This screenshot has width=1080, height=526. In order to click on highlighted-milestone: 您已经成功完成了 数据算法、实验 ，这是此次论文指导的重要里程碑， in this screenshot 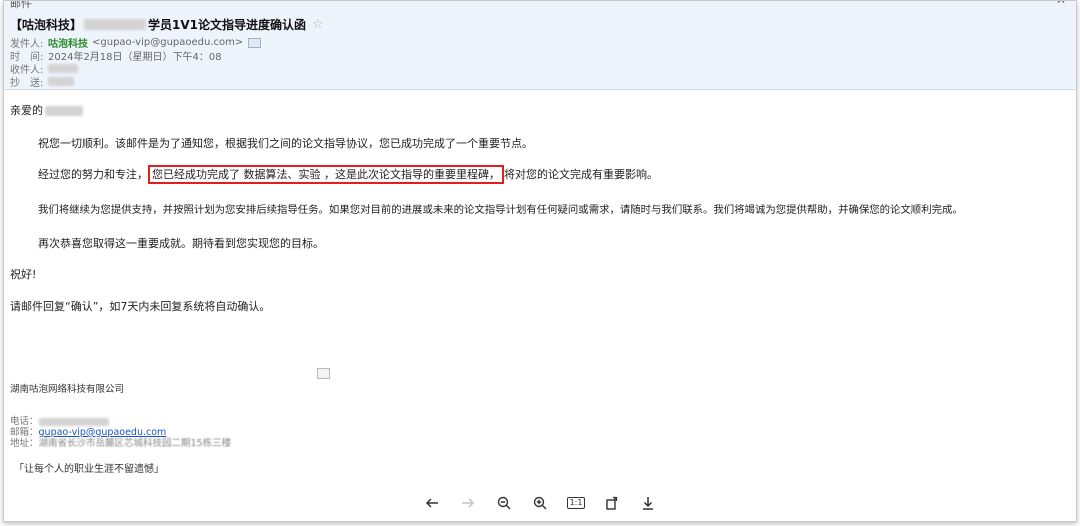, I will do `click(326, 174)`.